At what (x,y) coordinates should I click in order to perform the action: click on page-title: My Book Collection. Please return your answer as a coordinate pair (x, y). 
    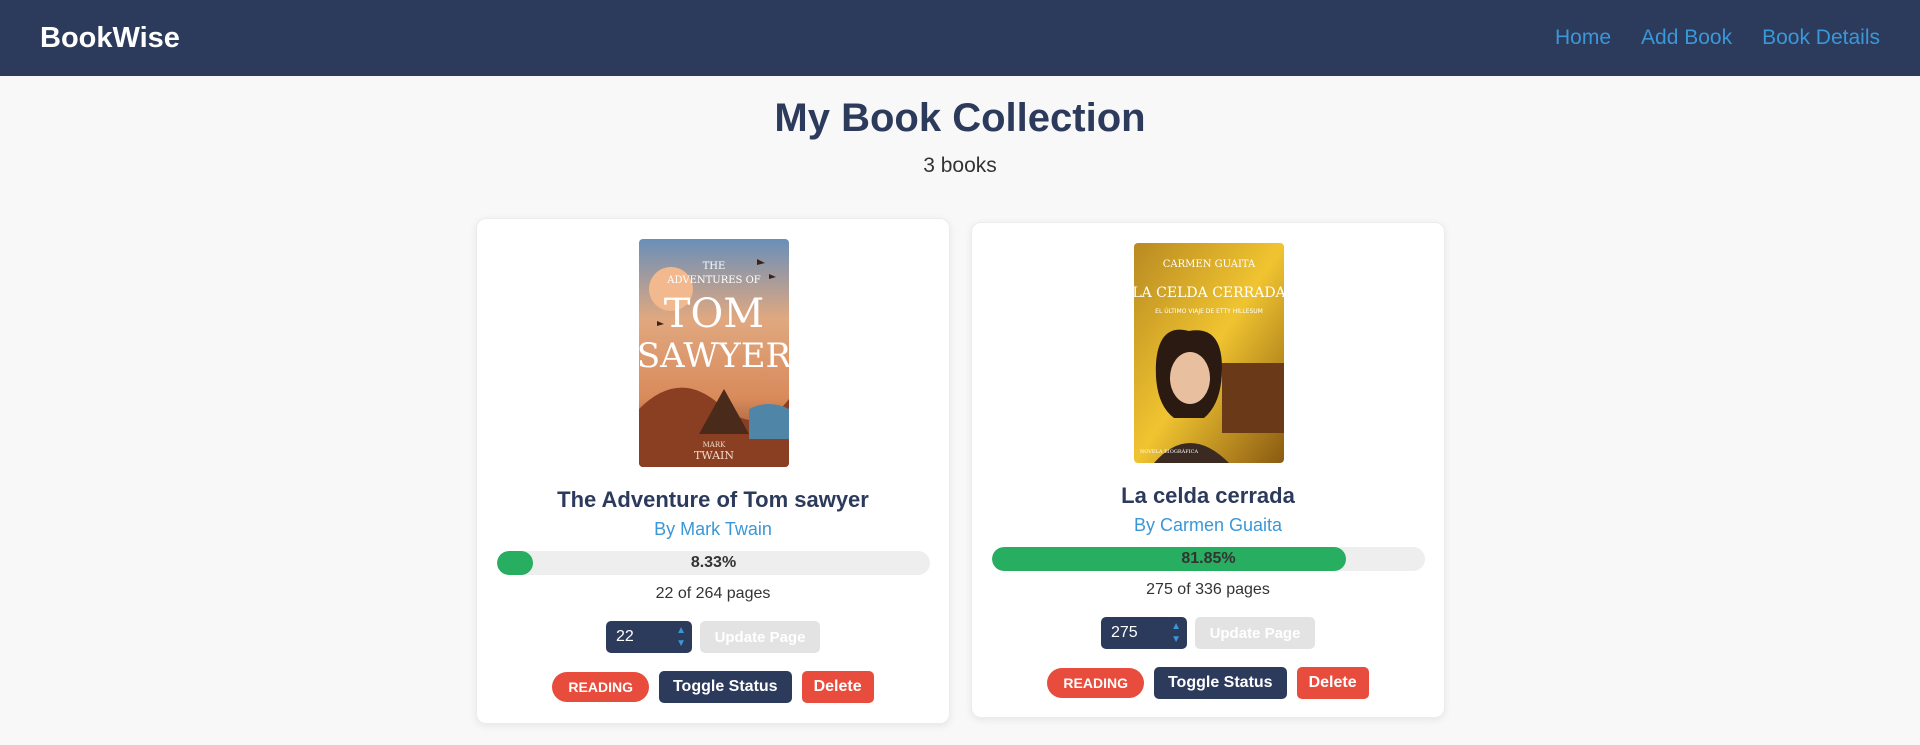
    Looking at the image, I should click on (960, 118).